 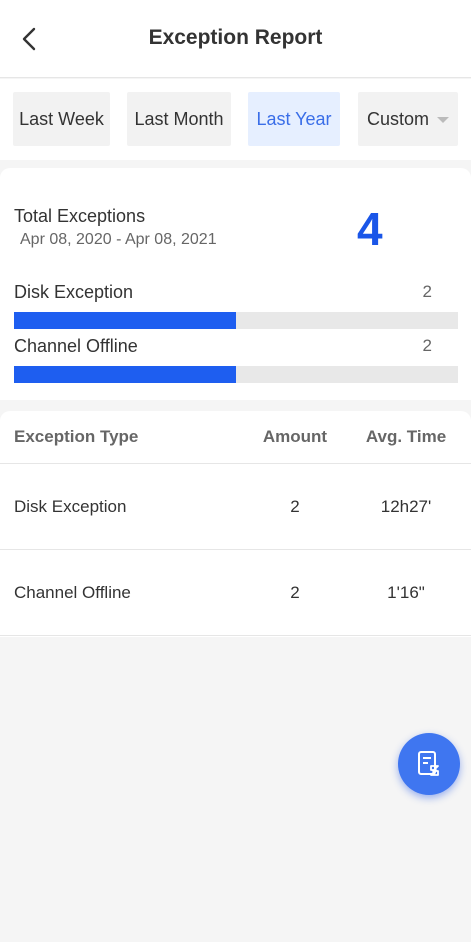 I want to click on cell-type: Channel Offline, so click(x=72, y=592).